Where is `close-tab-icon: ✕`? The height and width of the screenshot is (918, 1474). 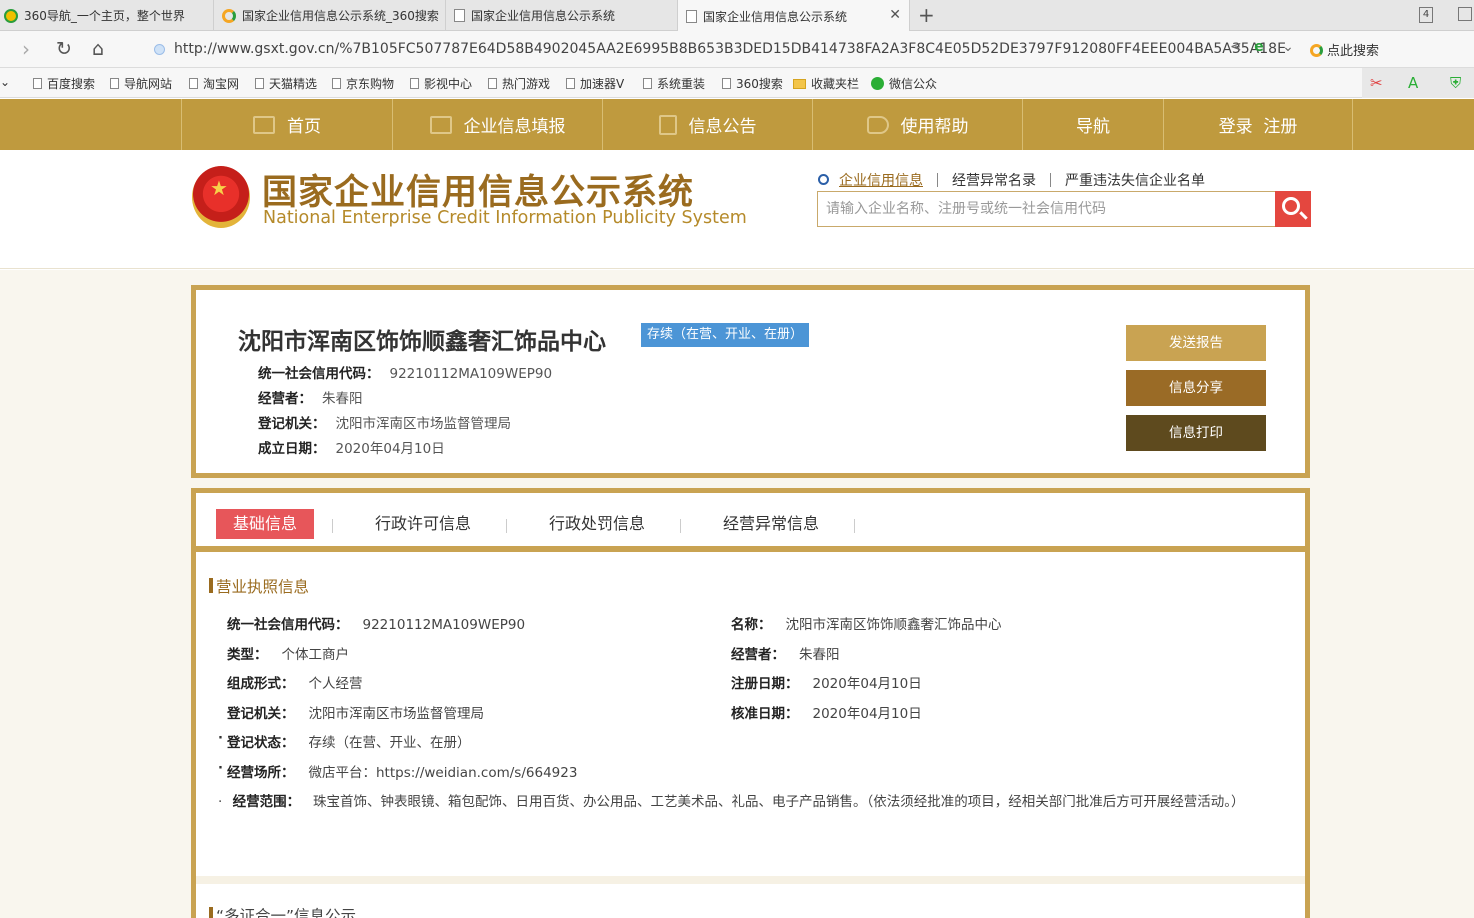 close-tab-icon: ✕ is located at coordinates (895, 15).